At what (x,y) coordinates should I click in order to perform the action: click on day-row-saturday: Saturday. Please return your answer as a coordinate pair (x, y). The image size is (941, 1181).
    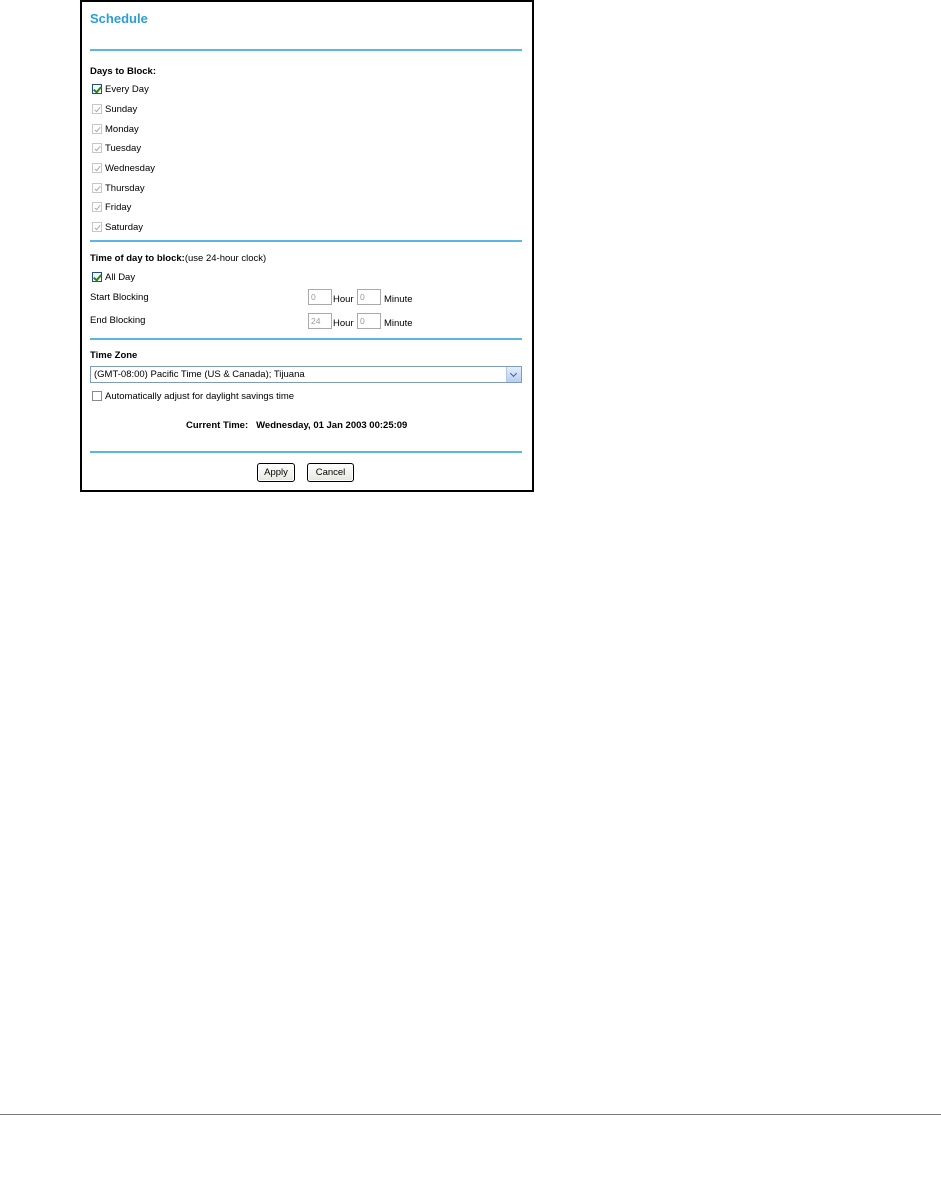
    Looking at the image, I should click on (117, 227).